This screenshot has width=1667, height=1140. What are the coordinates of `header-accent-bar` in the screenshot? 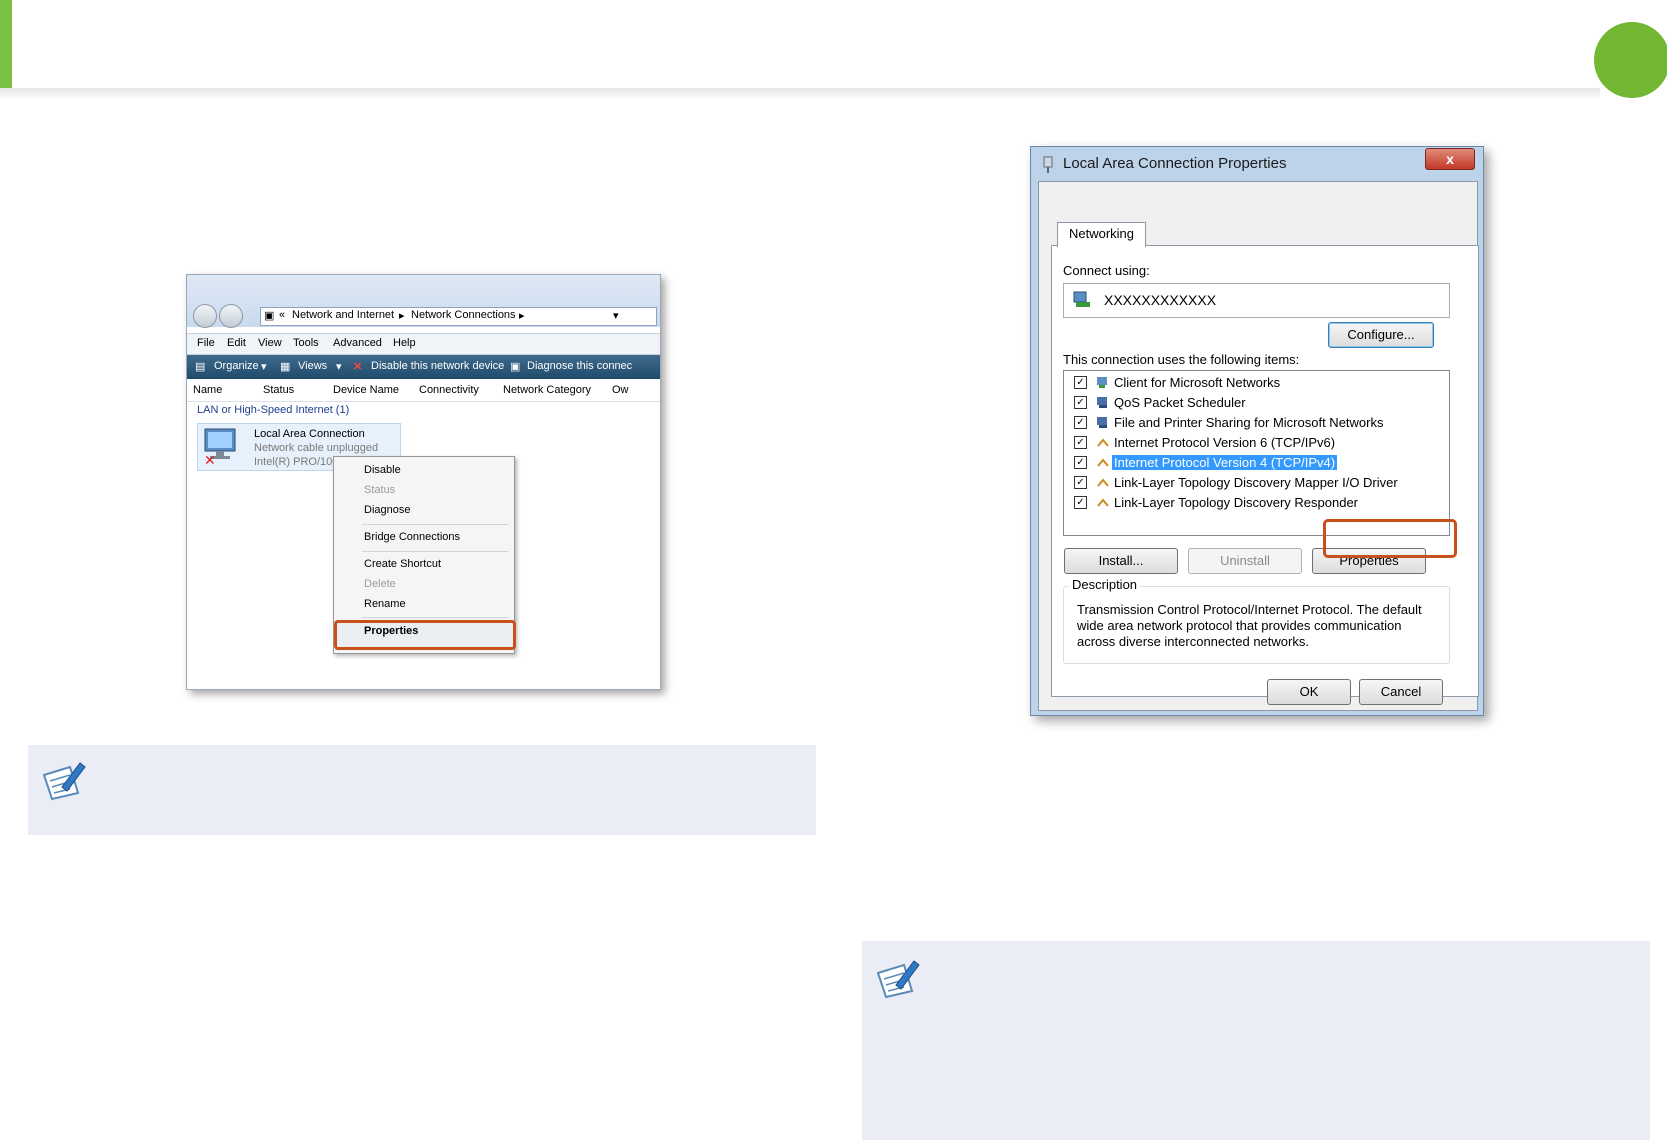 It's located at (6, 44).